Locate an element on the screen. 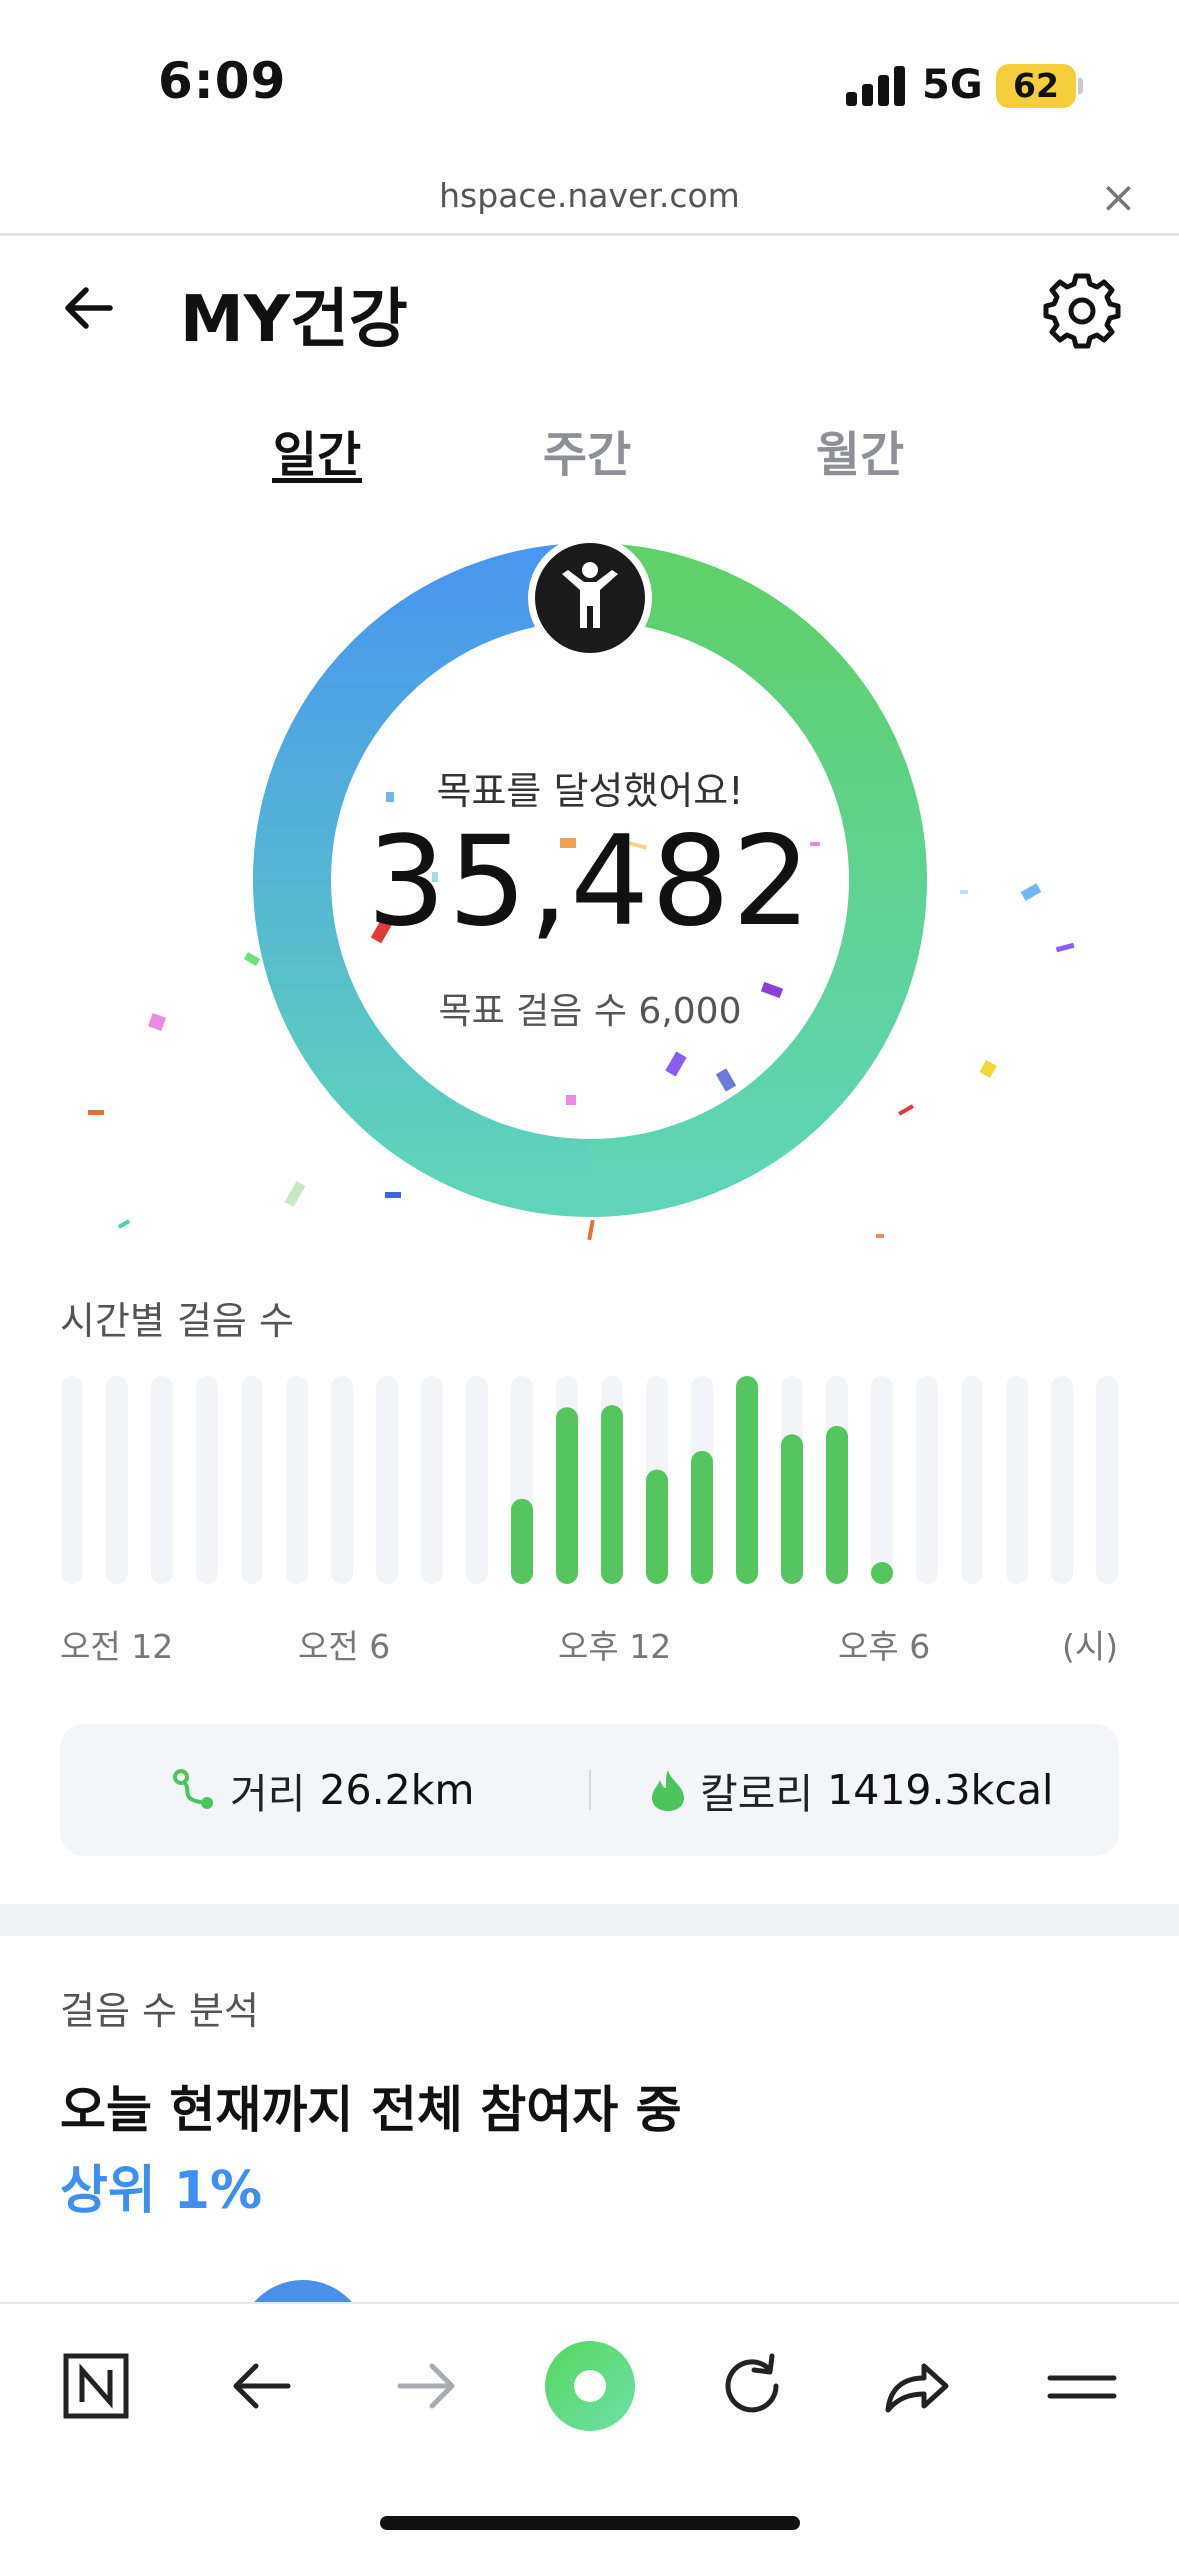  battery-level: 62 is located at coordinates (1036, 85).